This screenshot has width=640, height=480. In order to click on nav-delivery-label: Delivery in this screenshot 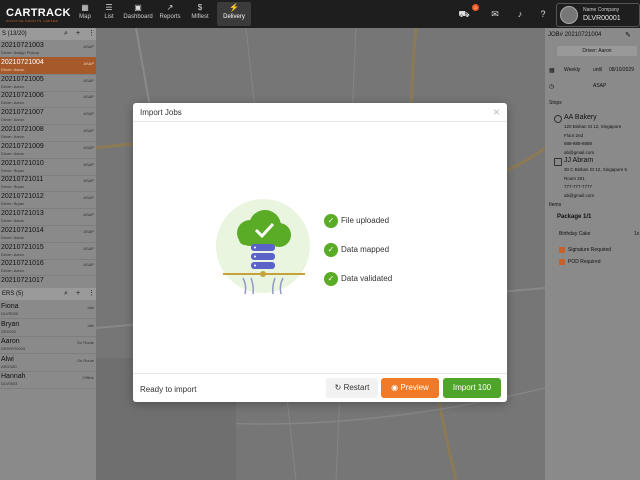, I will do `click(234, 17)`.